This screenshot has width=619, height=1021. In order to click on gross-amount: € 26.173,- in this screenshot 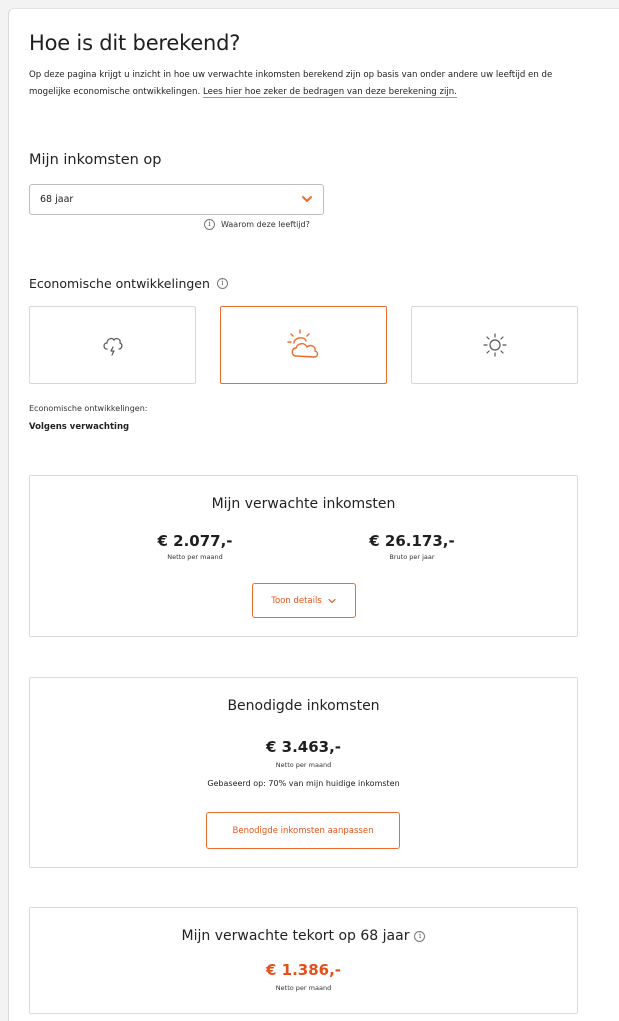, I will do `click(412, 541)`.